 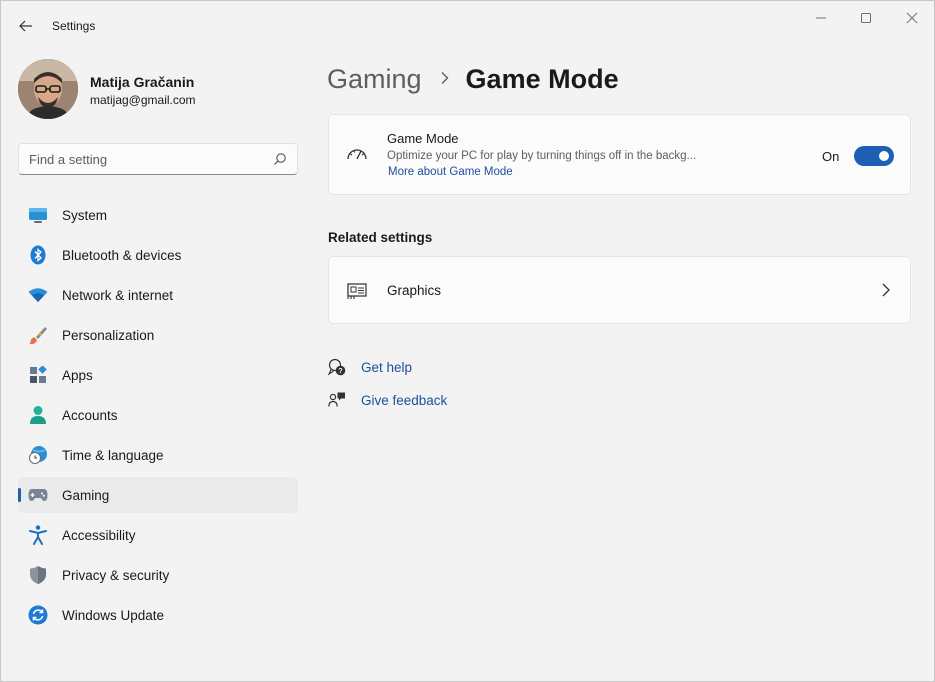 What do you see at coordinates (38, 375) in the screenshot?
I see `apps-icon` at bounding box center [38, 375].